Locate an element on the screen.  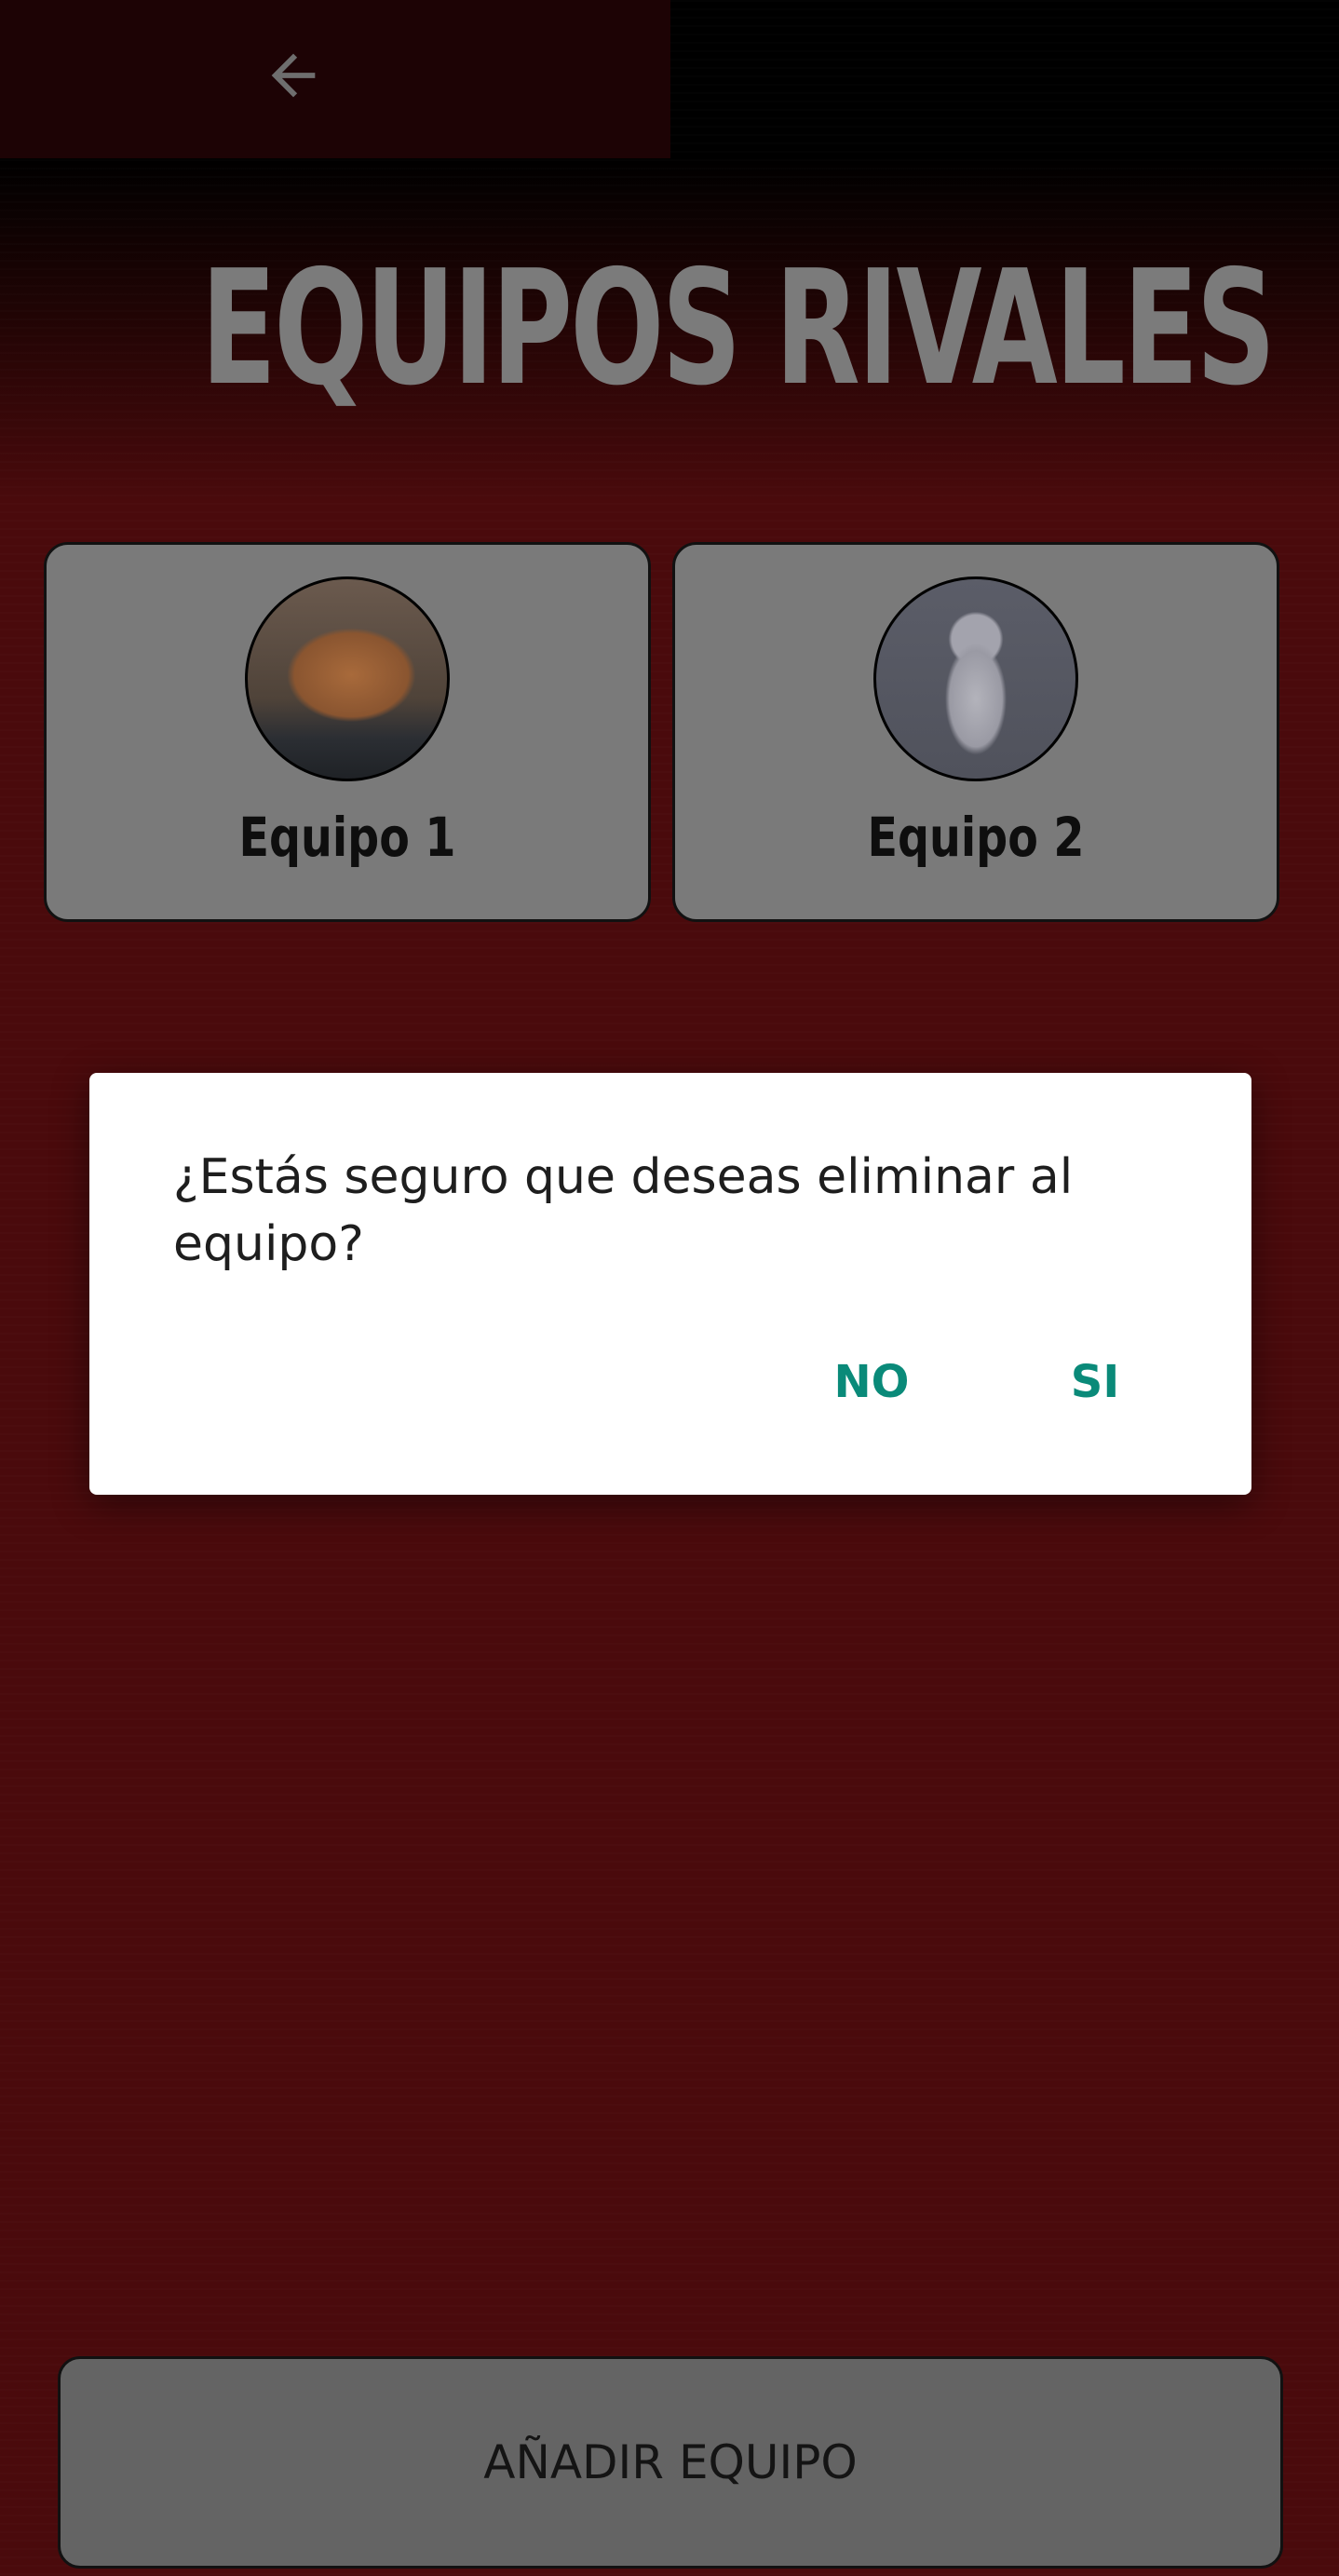
yes-button: SI is located at coordinates (1095, 1382).